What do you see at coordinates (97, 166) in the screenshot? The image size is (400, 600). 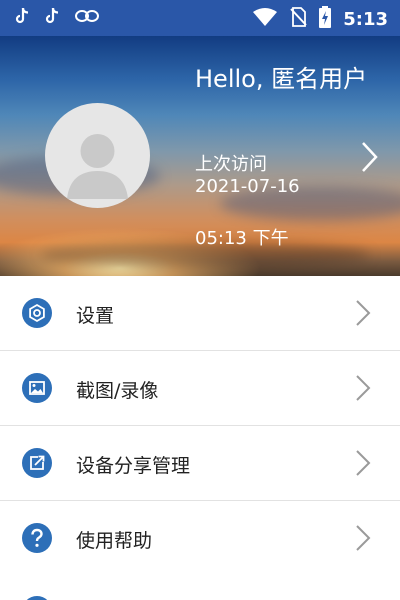 I see `user-silhouette-icon` at bounding box center [97, 166].